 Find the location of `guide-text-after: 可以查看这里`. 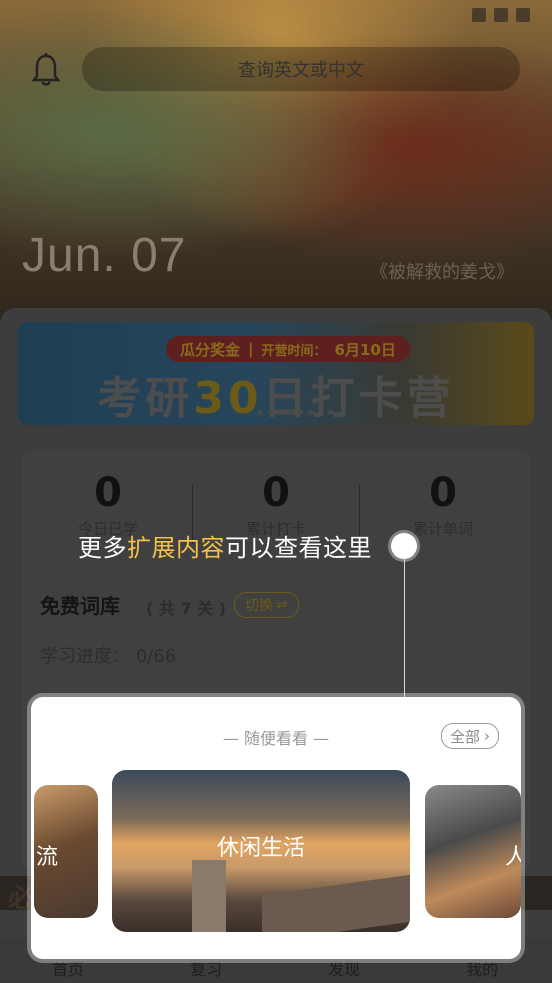

guide-text-after: 可以查看这里 is located at coordinates (298, 548).